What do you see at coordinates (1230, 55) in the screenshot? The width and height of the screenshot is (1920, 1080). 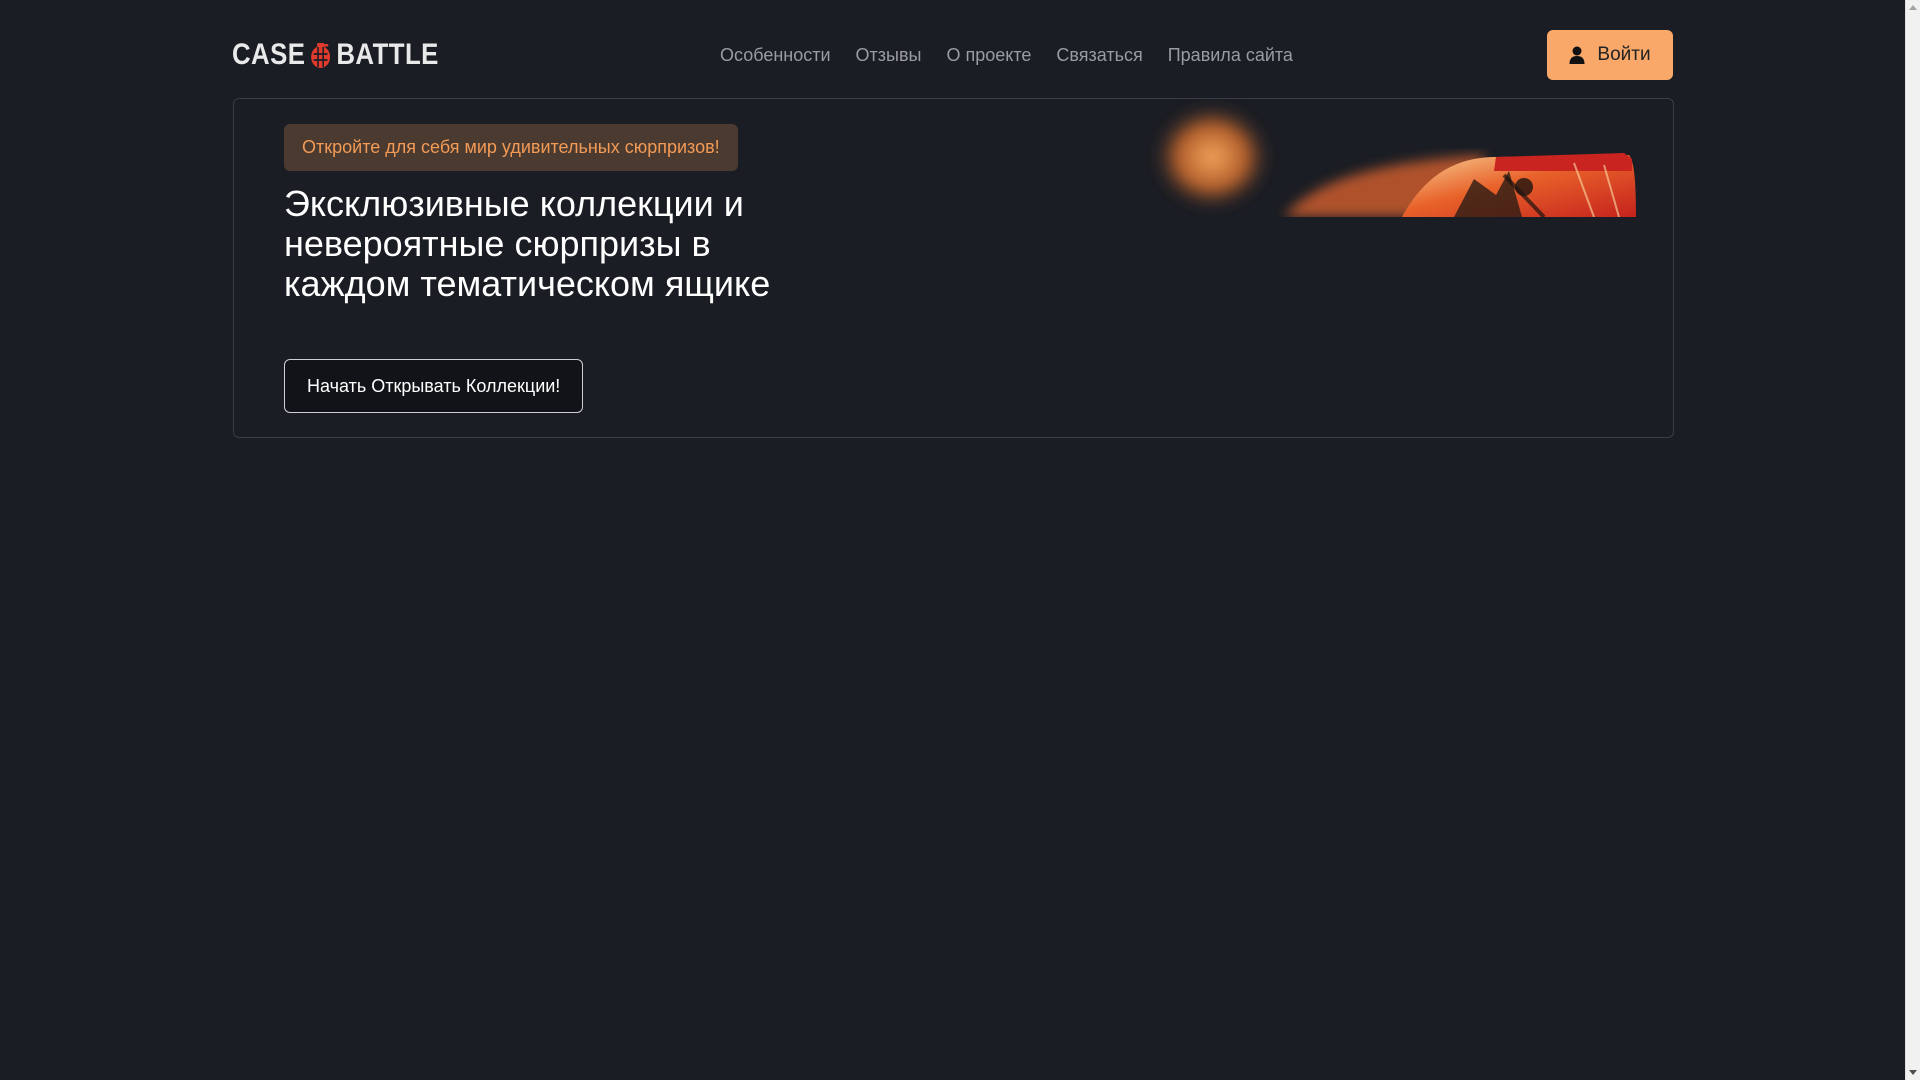 I see `nav-link-rules: Правила сайта` at bounding box center [1230, 55].